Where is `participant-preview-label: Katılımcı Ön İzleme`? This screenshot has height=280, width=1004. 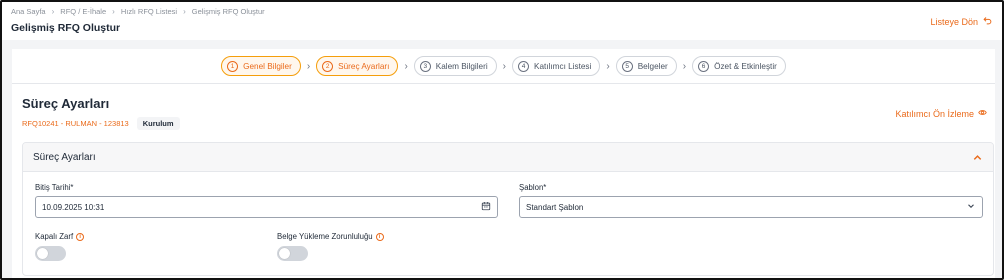 participant-preview-label: Katılımcı Ön İzleme is located at coordinates (934, 113).